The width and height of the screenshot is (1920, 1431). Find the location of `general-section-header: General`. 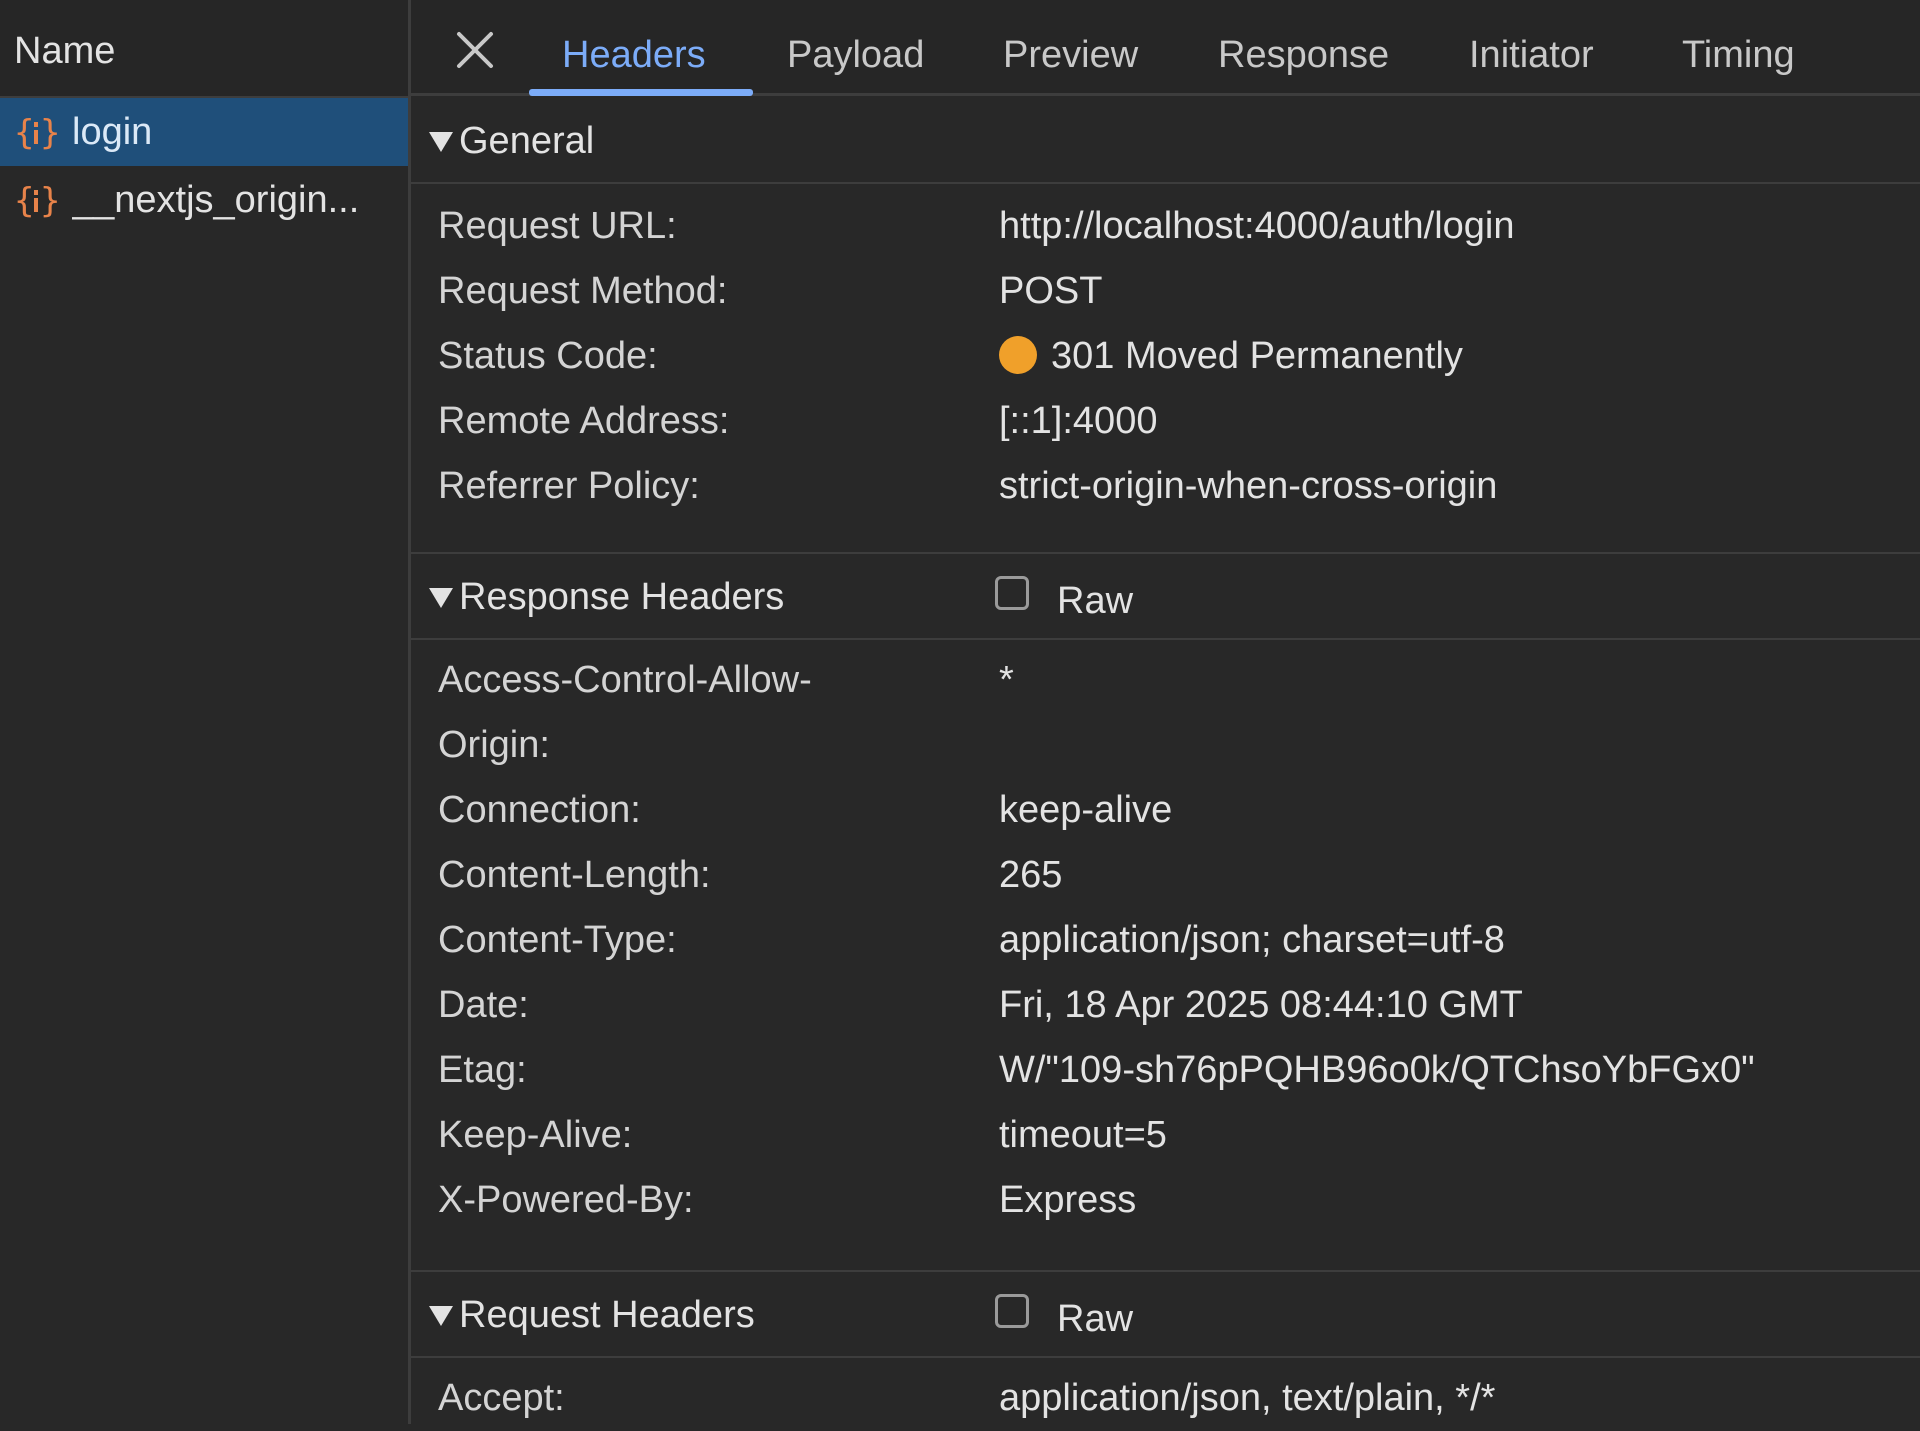

general-section-header: General is located at coordinates (1165, 140).